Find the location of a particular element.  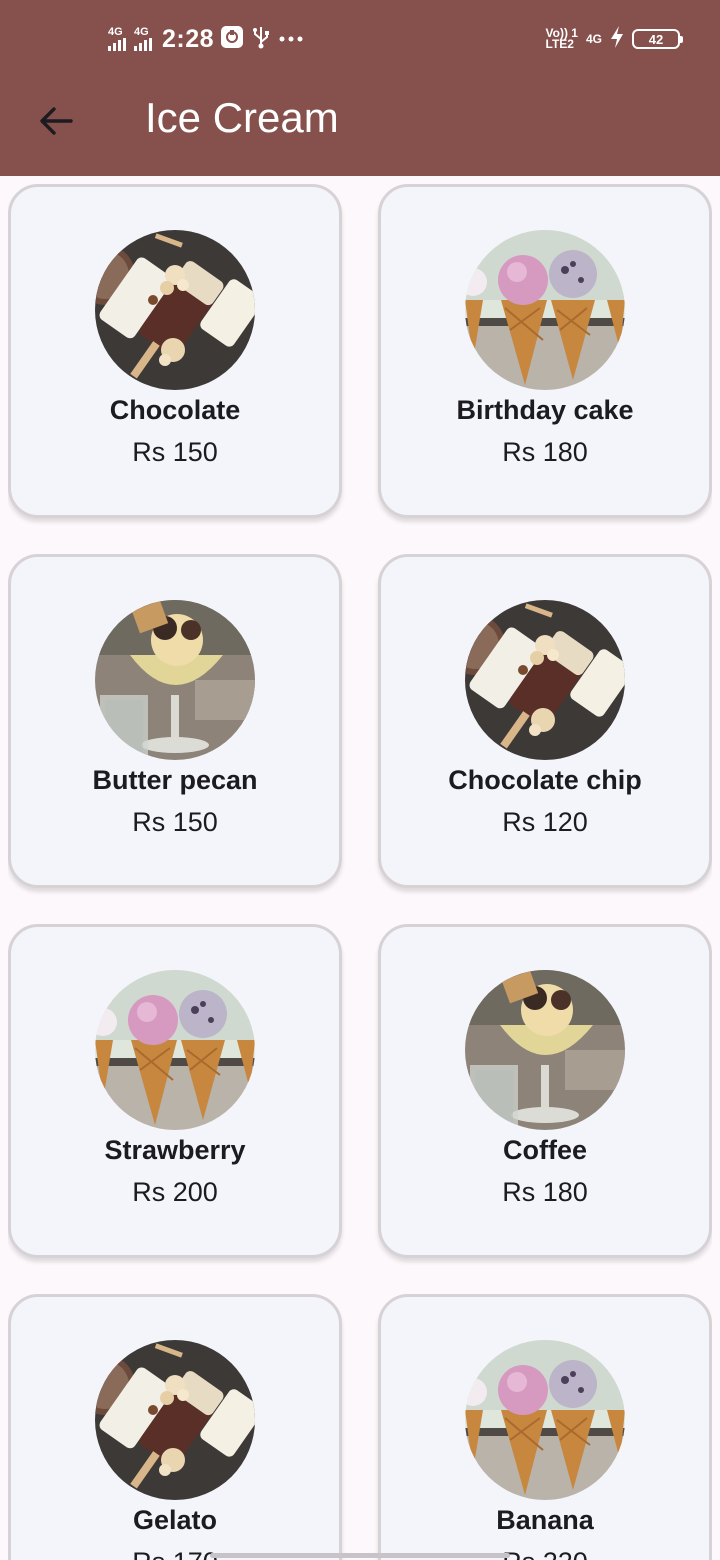

ice-cream-card: Coffee Rs 180 is located at coordinates (545, 1091).